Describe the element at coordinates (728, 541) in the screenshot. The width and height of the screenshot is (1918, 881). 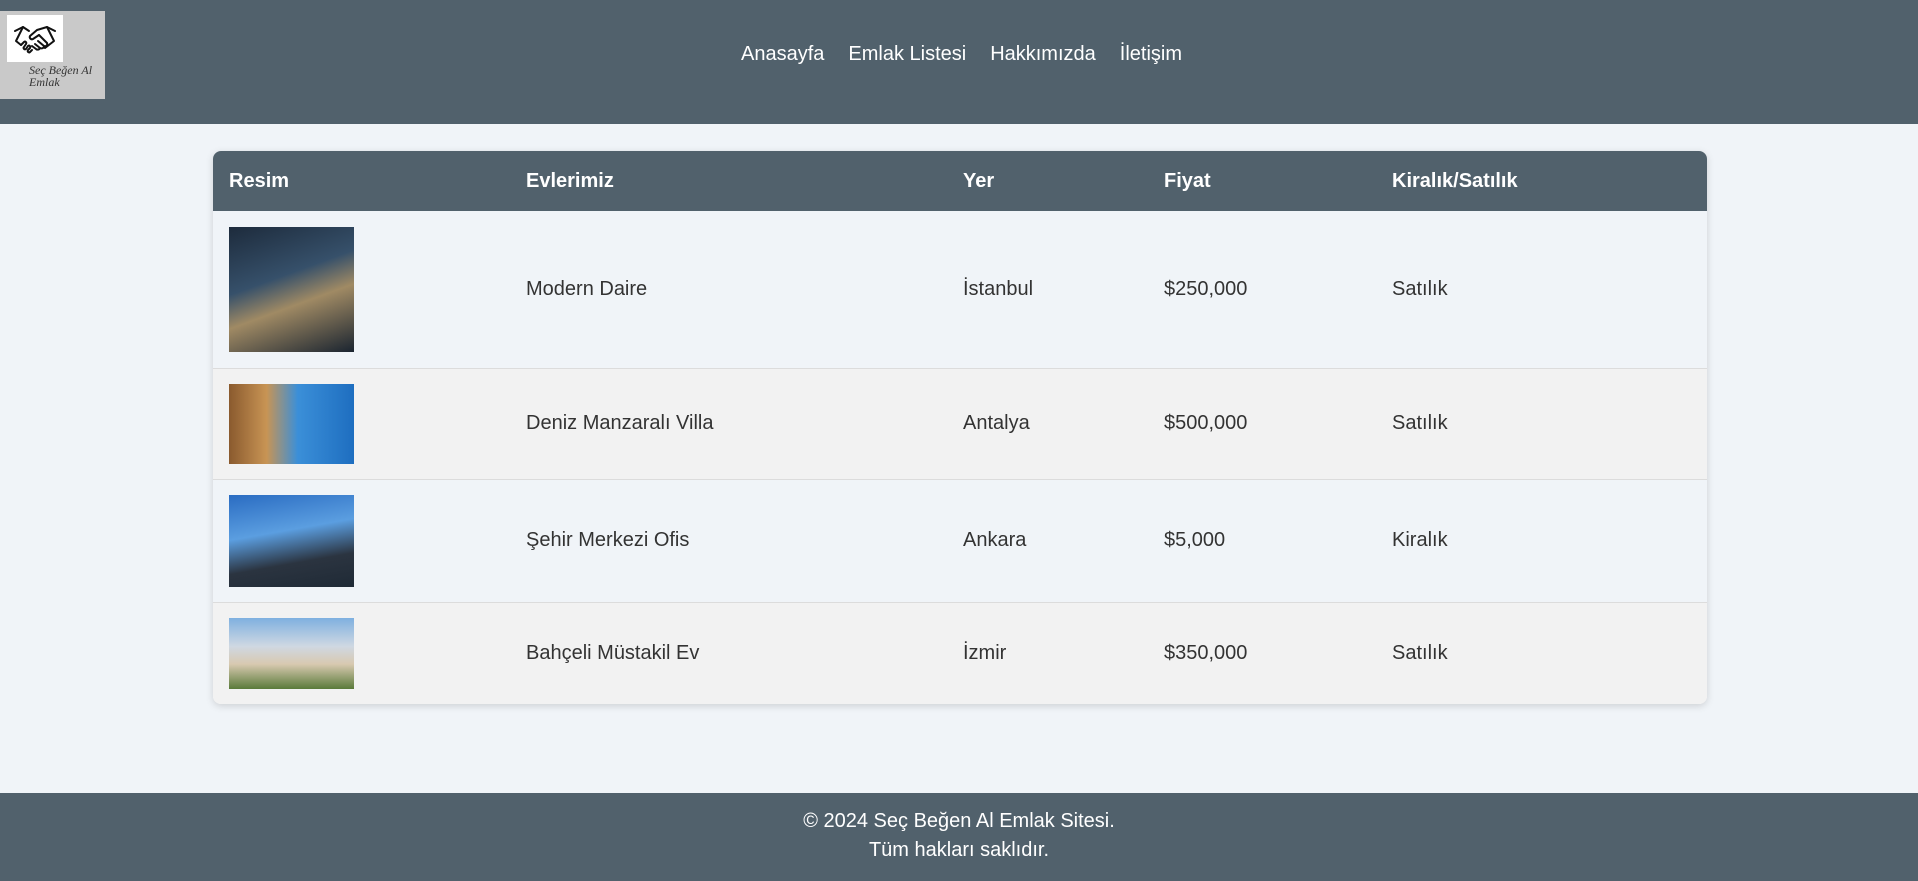
I see `property-name: Şehir Merkezi Ofis` at that location.